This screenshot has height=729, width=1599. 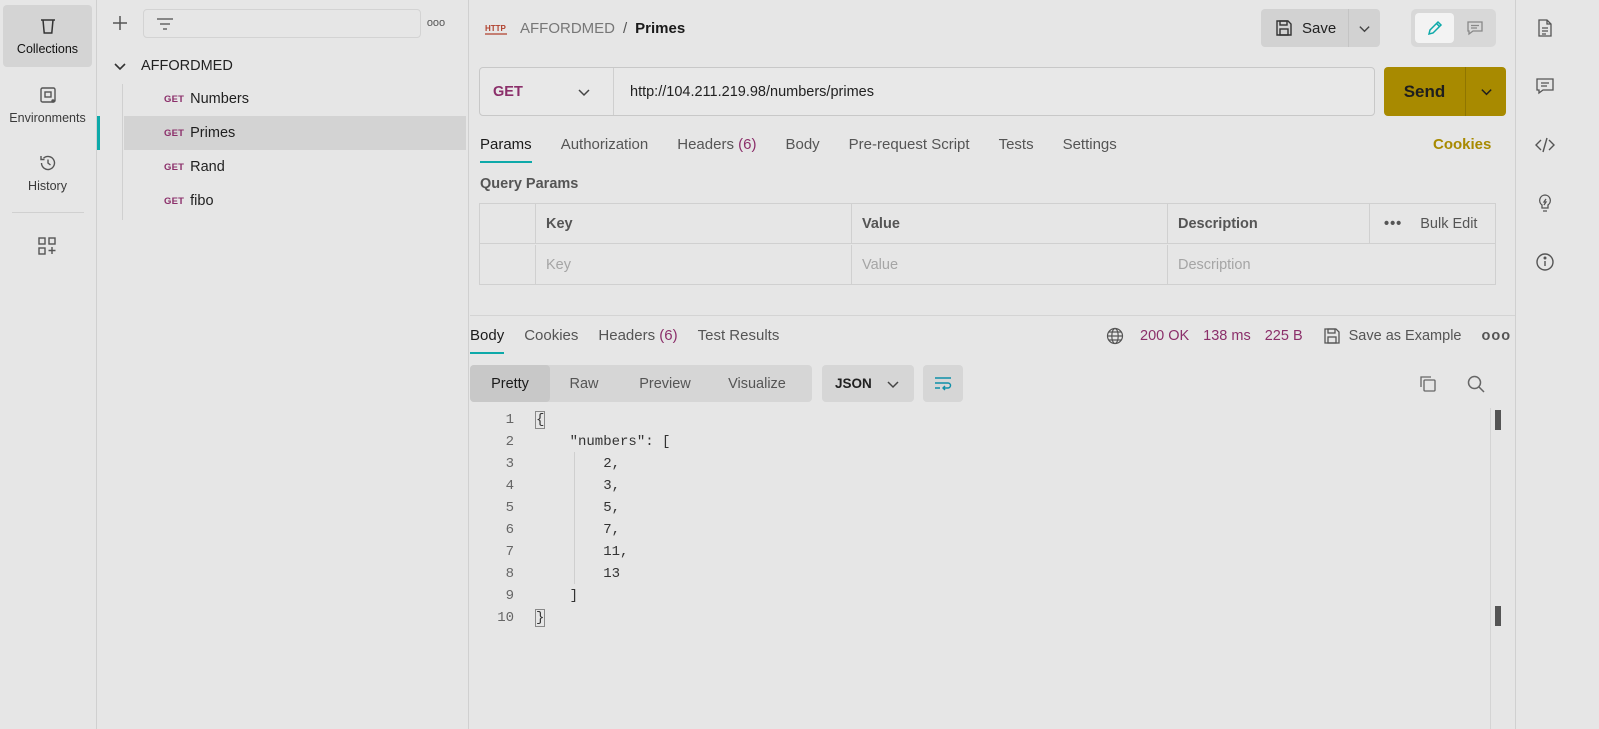 I want to click on request-item-rand: GET Rand, so click(x=295, y=167).